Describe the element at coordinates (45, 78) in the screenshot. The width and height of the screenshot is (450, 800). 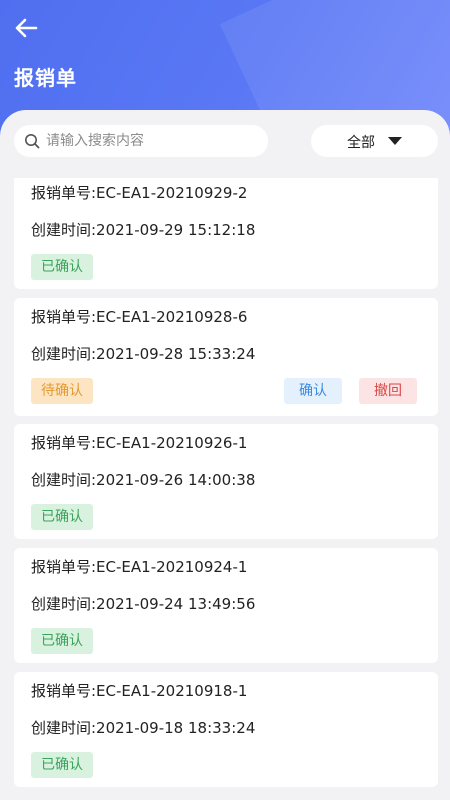
I see `page-title: 报销单` at that location.